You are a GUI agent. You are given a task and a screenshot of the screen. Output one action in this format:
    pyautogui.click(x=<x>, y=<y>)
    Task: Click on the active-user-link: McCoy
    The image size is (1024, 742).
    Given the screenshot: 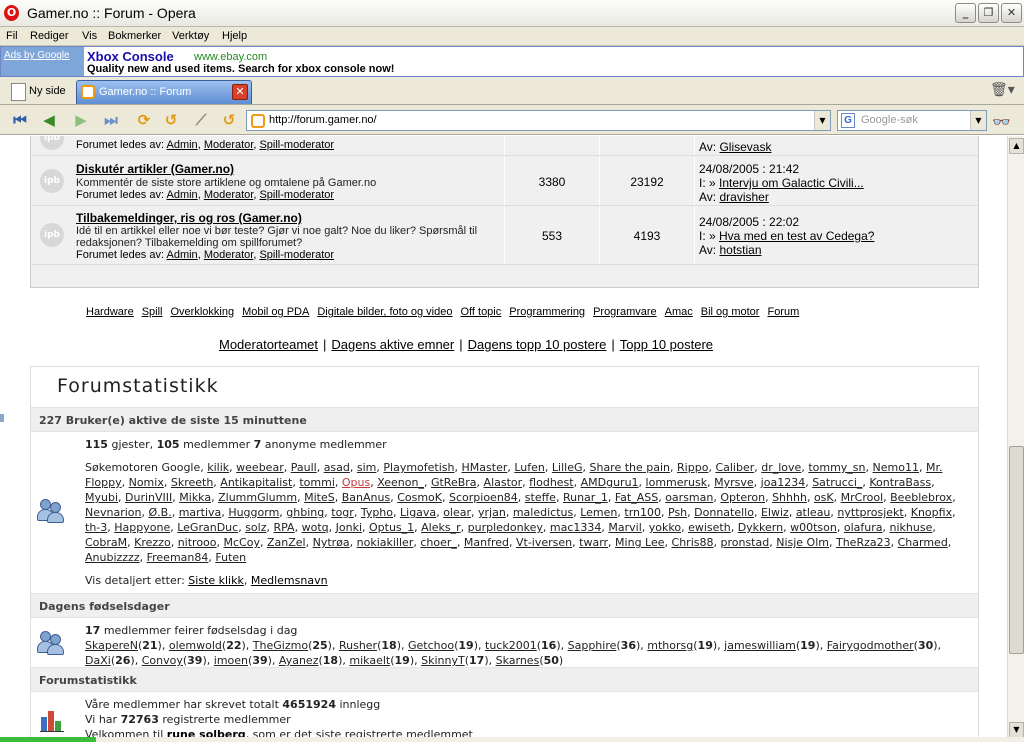 What is the action you would take?
    pyautogui.click(x=242, y=542)
    